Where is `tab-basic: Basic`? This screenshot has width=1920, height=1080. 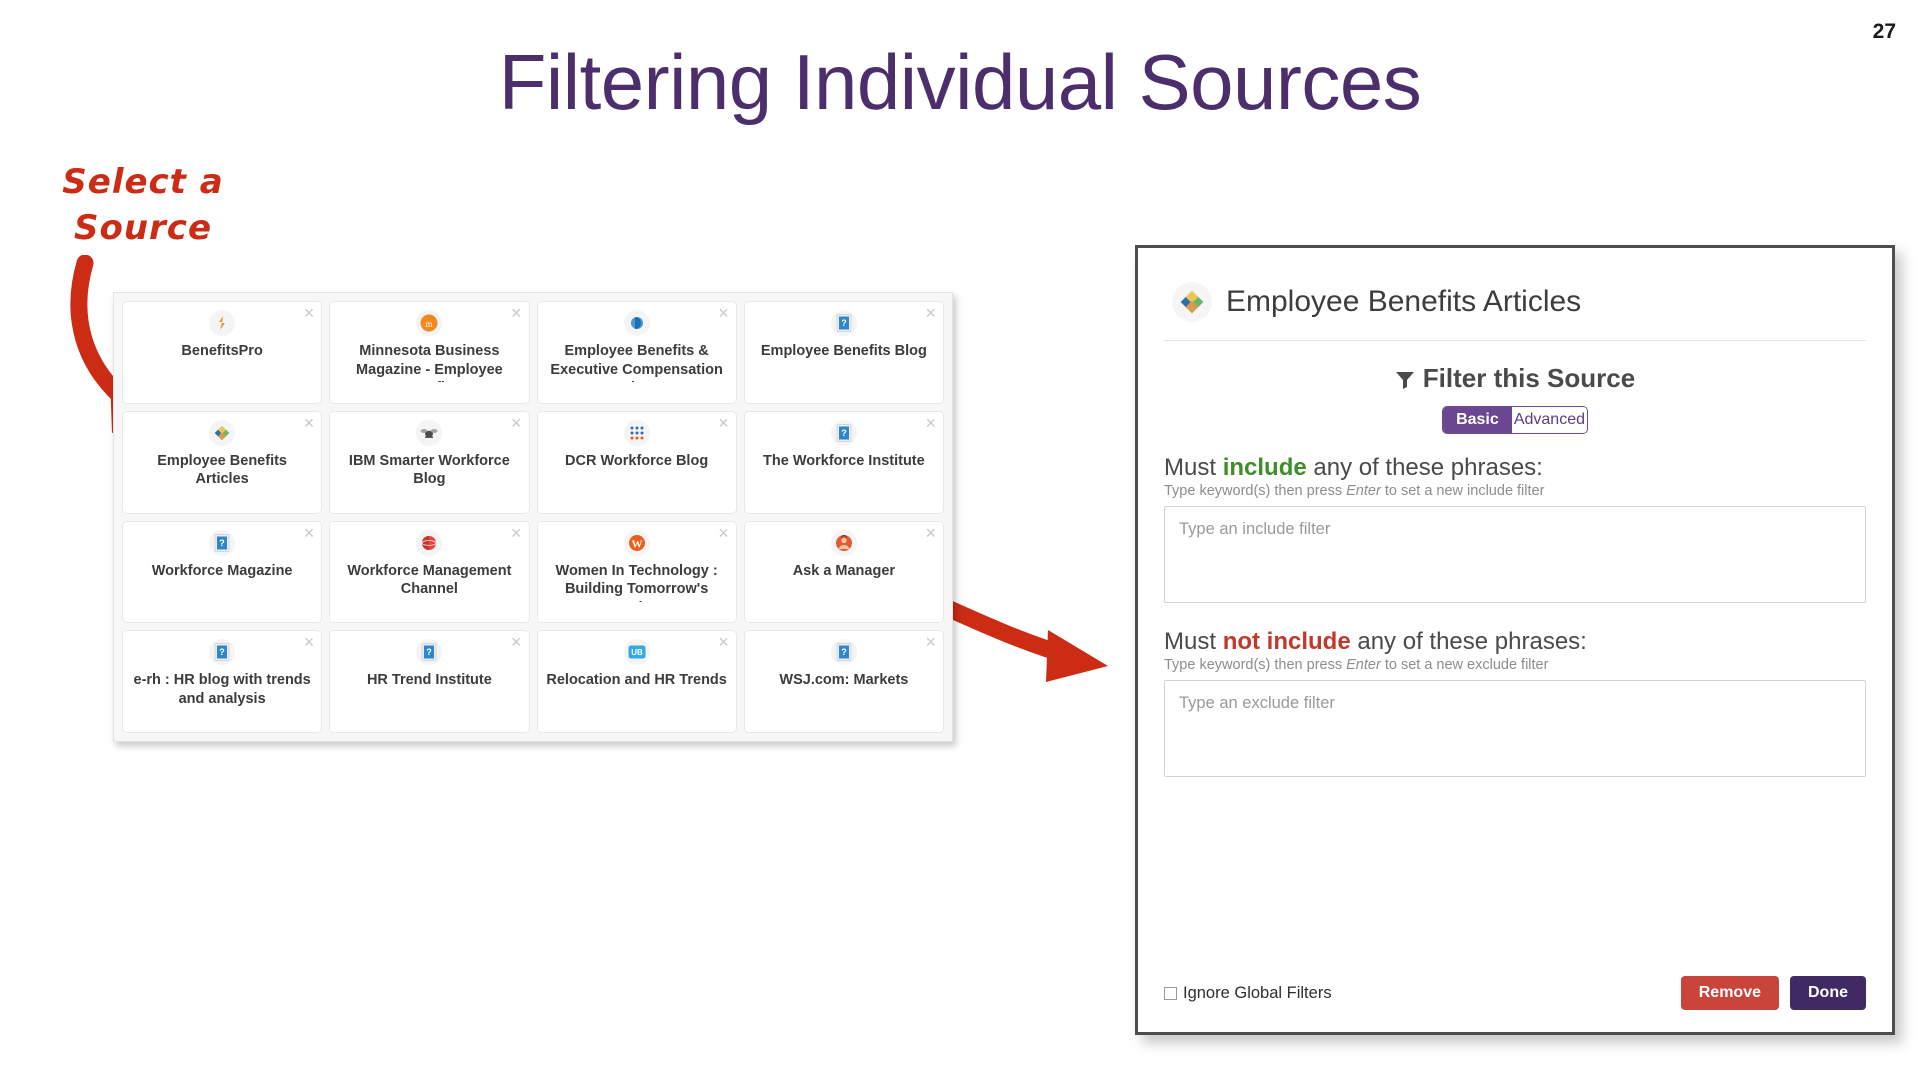
tab-basic: Basic is located at coordinates (1477, 420).